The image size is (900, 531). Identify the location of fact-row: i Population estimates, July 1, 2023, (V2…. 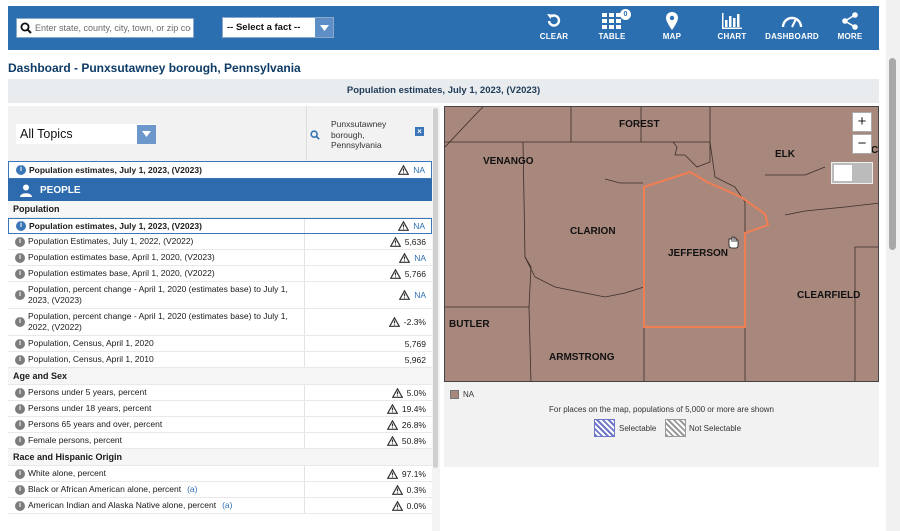
(220, 226).